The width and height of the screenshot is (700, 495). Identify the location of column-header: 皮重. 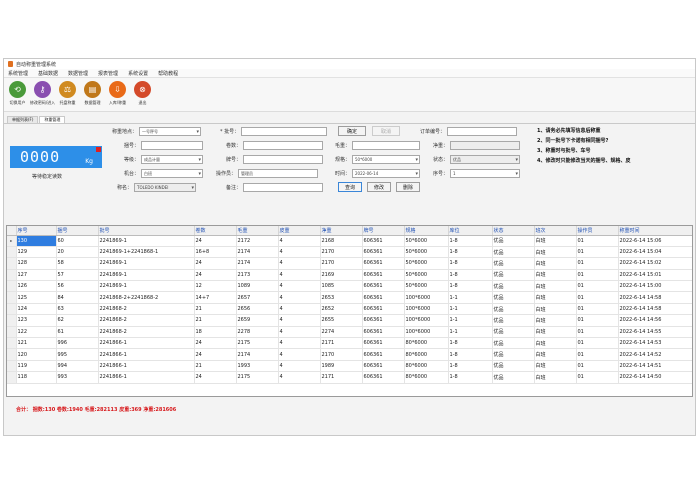
(299, 231).